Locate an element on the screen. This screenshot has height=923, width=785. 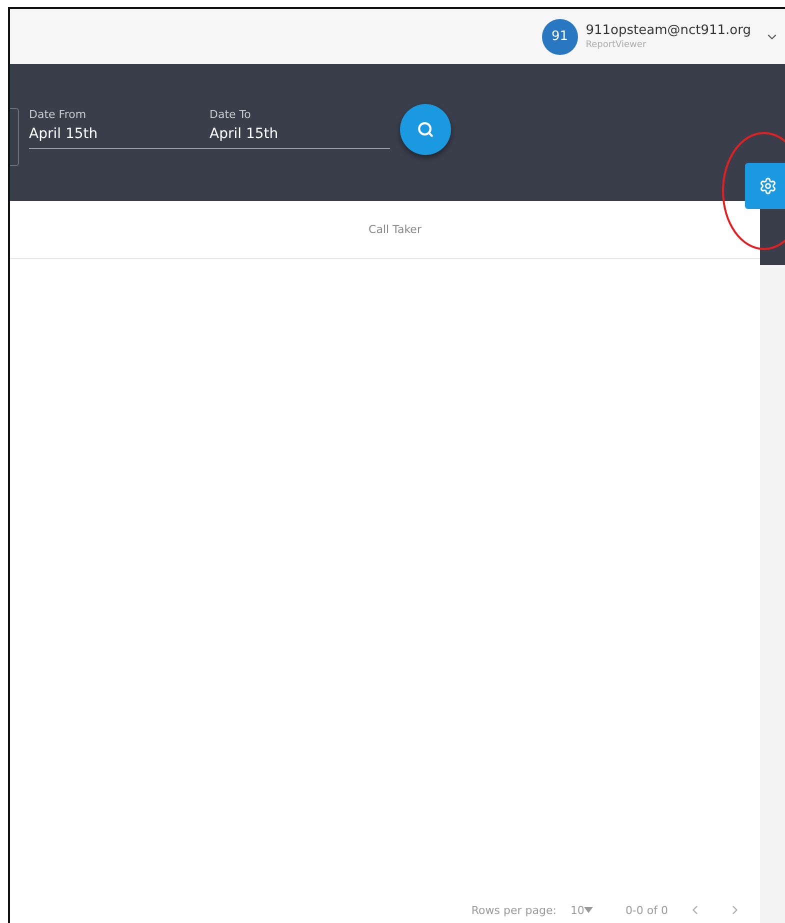
column-header: Call Taker is located at coordinates (395, 229).